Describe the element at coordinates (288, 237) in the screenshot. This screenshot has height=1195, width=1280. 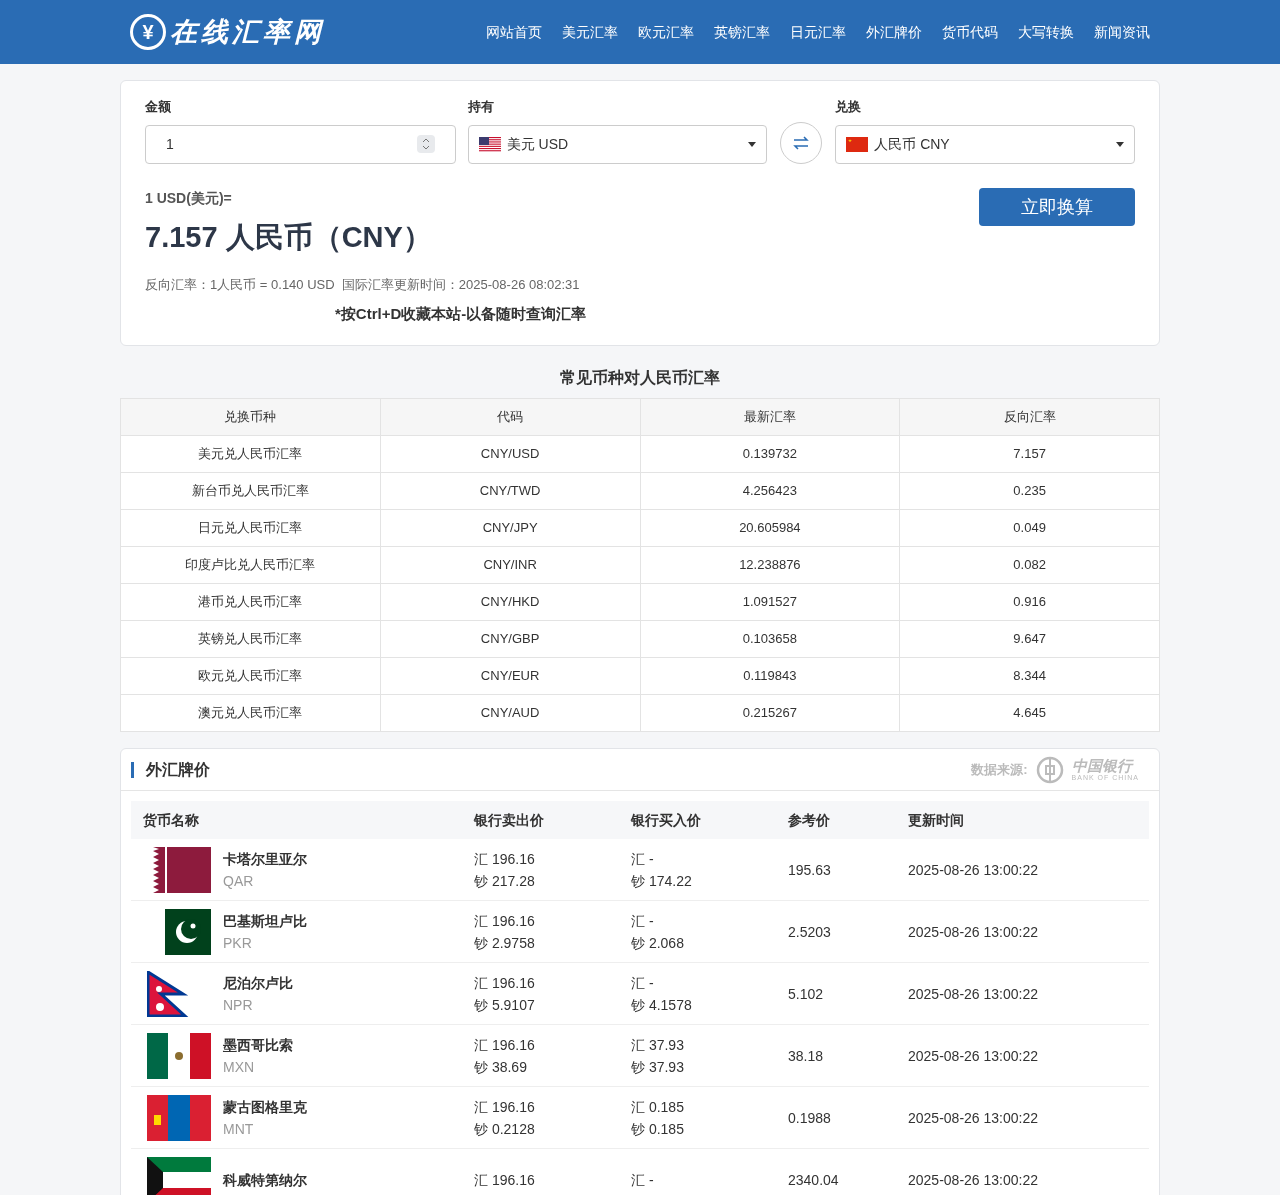
I see `result-amount: 7.157 人民币（CNY）` at that location.